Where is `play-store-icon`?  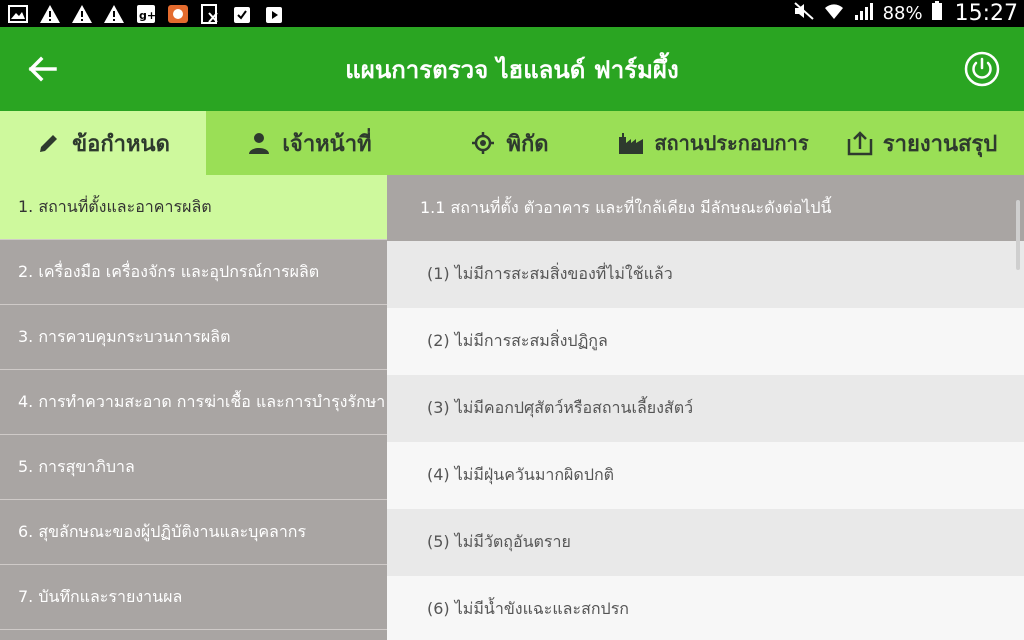
play-store-icon is located at coordinates (274, 14).